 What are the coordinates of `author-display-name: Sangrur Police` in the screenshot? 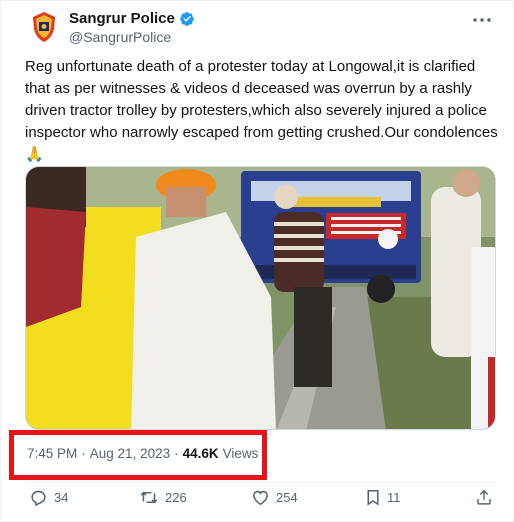 It's located at (122, 18).